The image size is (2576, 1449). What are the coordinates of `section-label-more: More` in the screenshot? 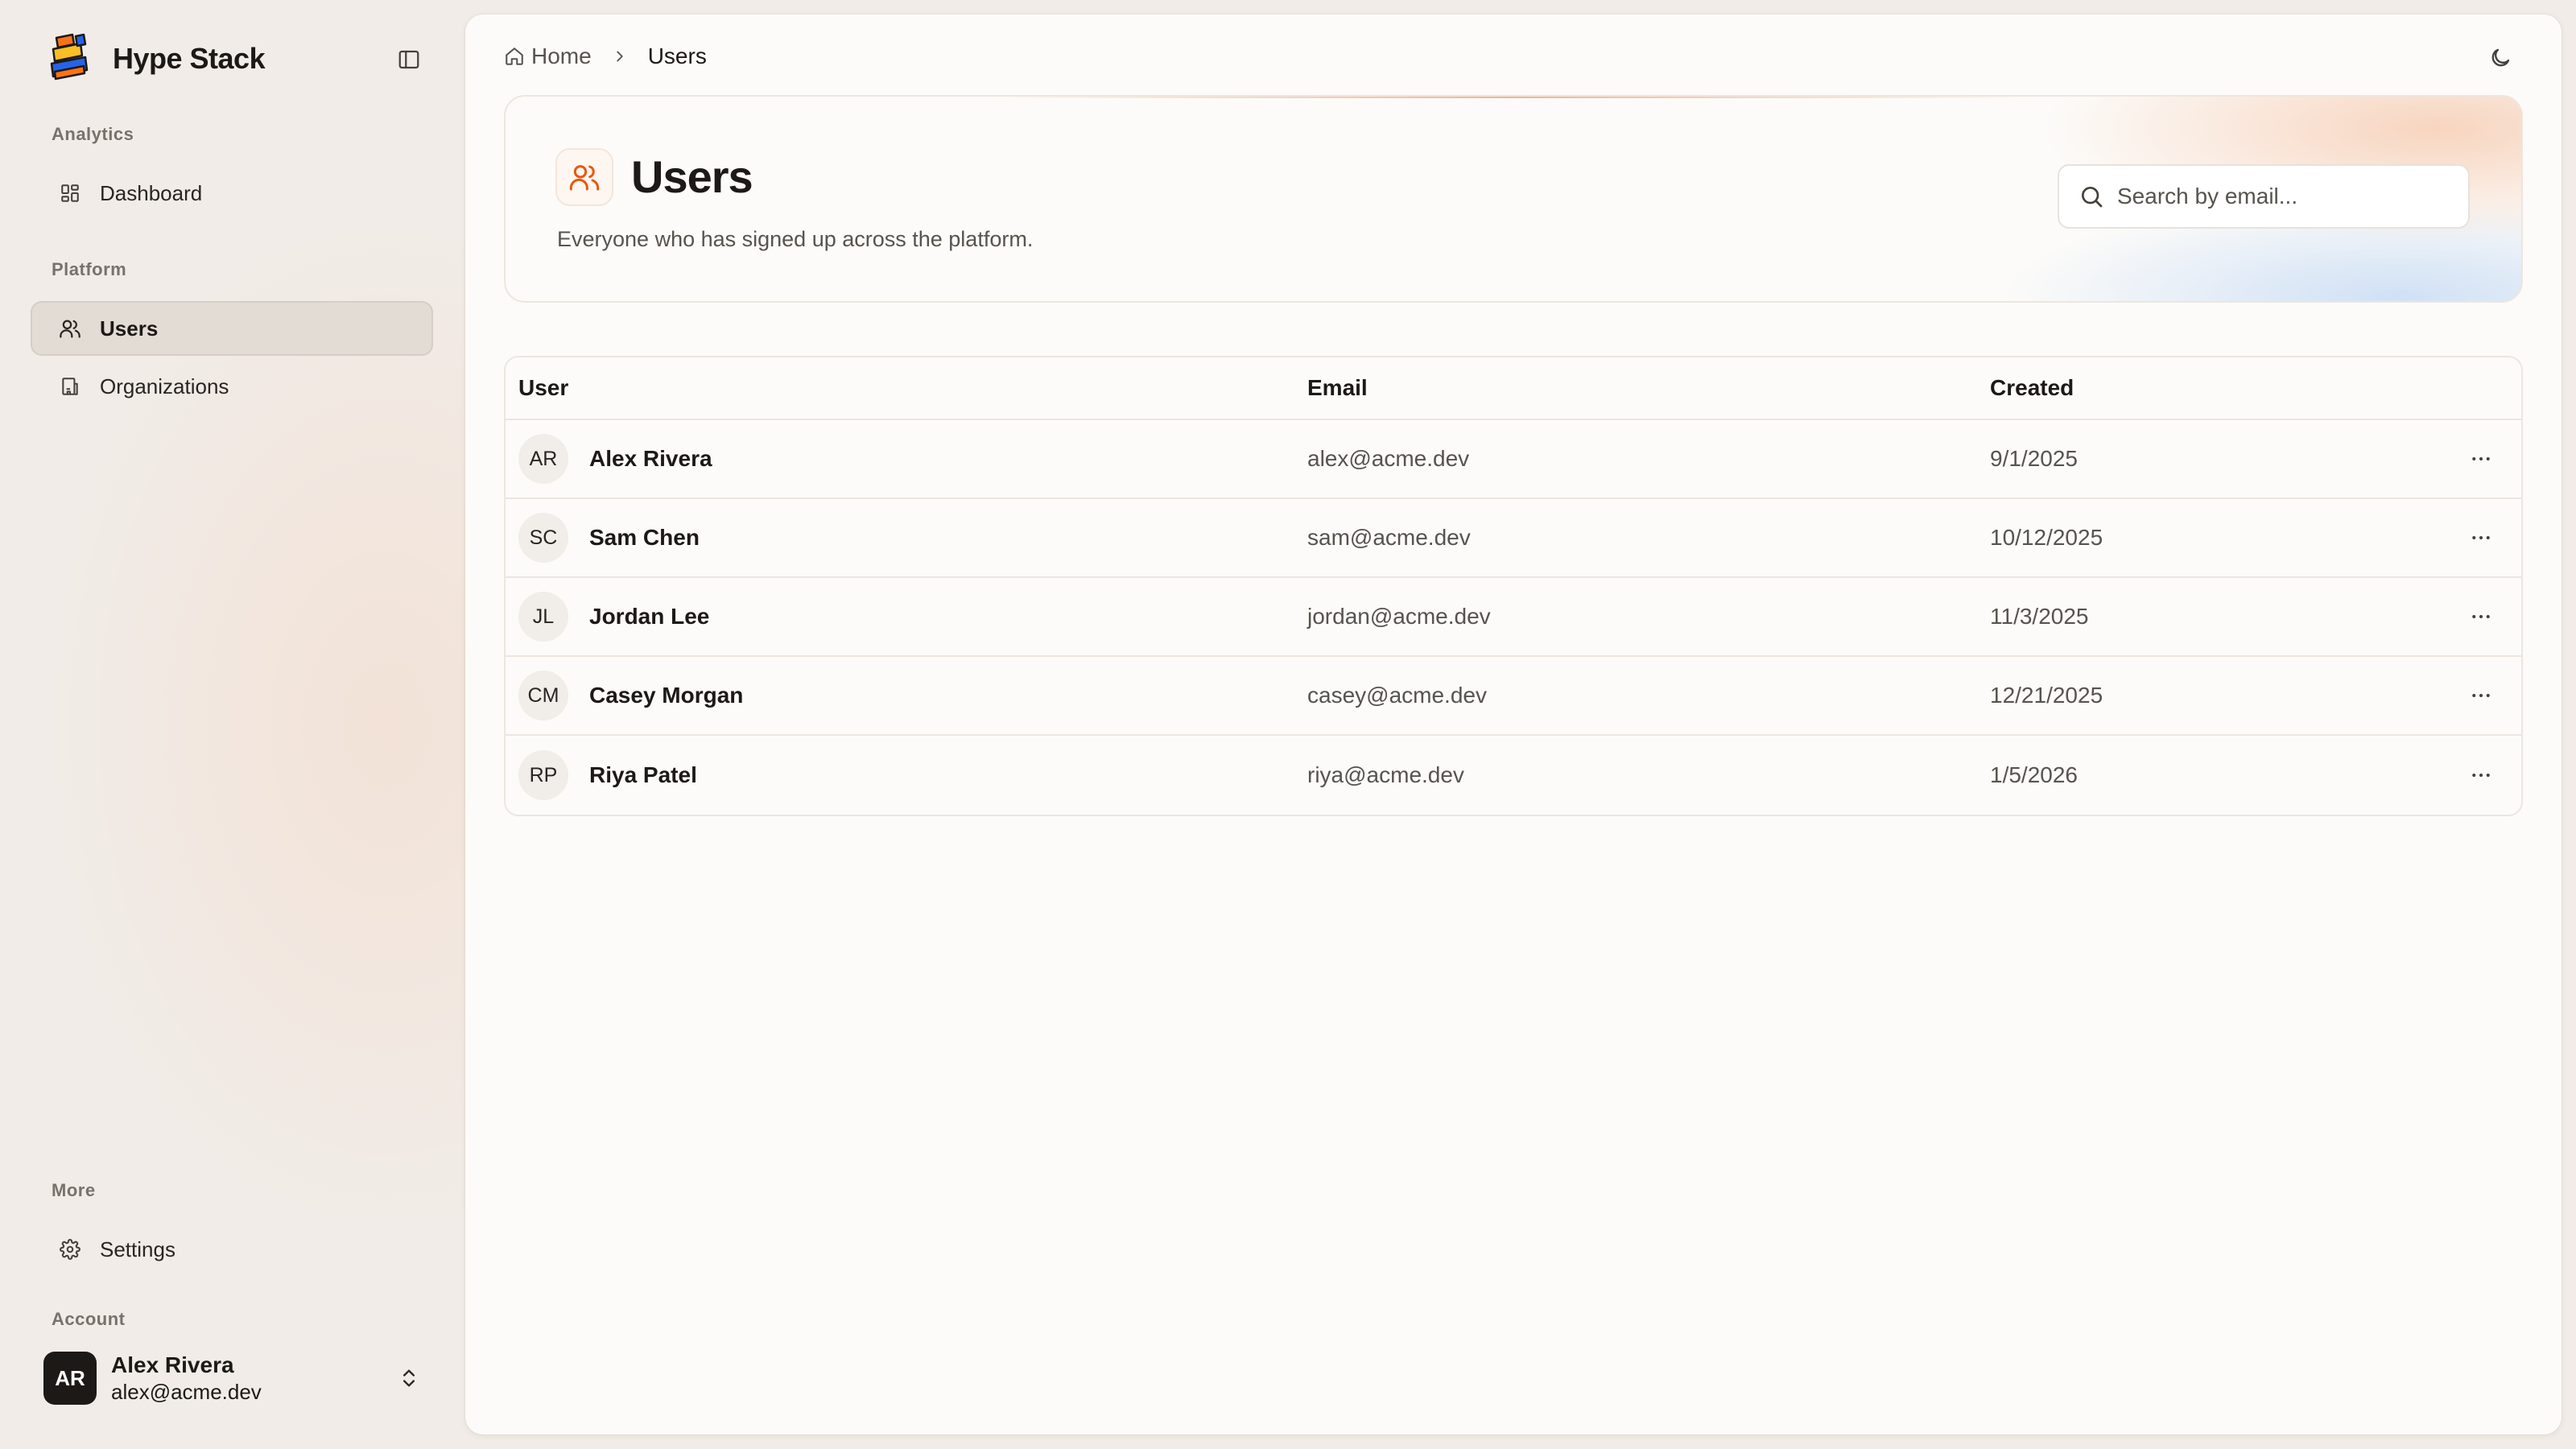 It's located at (74, 1190).